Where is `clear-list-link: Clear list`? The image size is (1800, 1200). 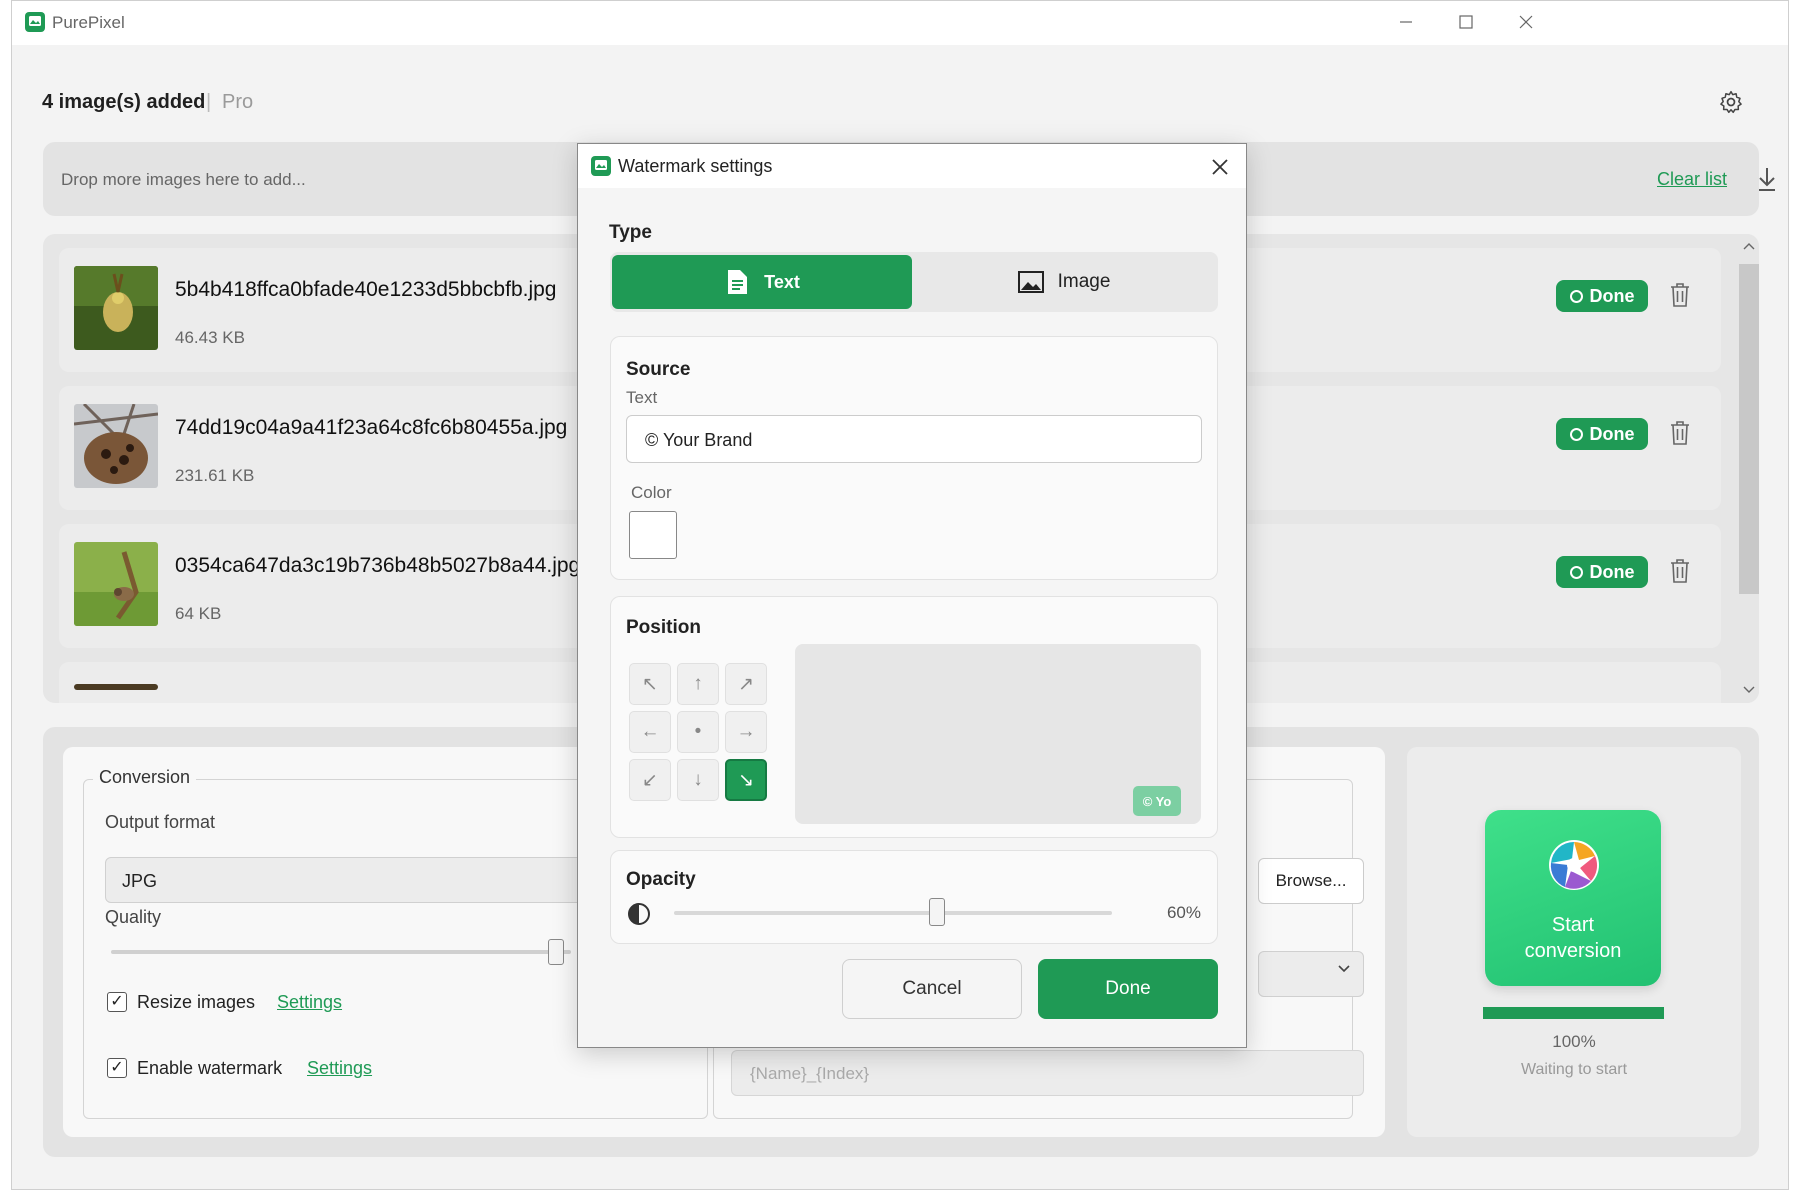 clear-list-link: Clear list is located at coordinates (1692, 179).